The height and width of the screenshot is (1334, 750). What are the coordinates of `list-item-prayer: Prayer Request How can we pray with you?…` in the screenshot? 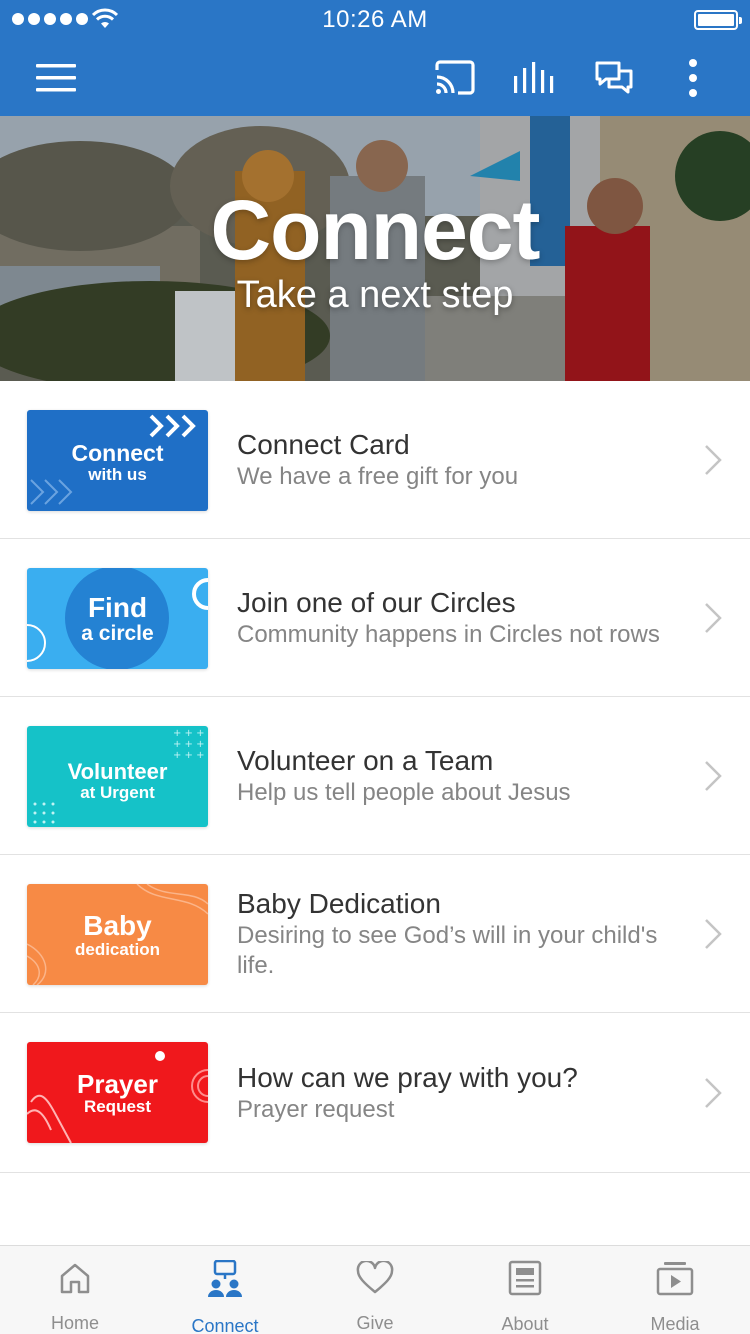 It's located at (375, 1093).